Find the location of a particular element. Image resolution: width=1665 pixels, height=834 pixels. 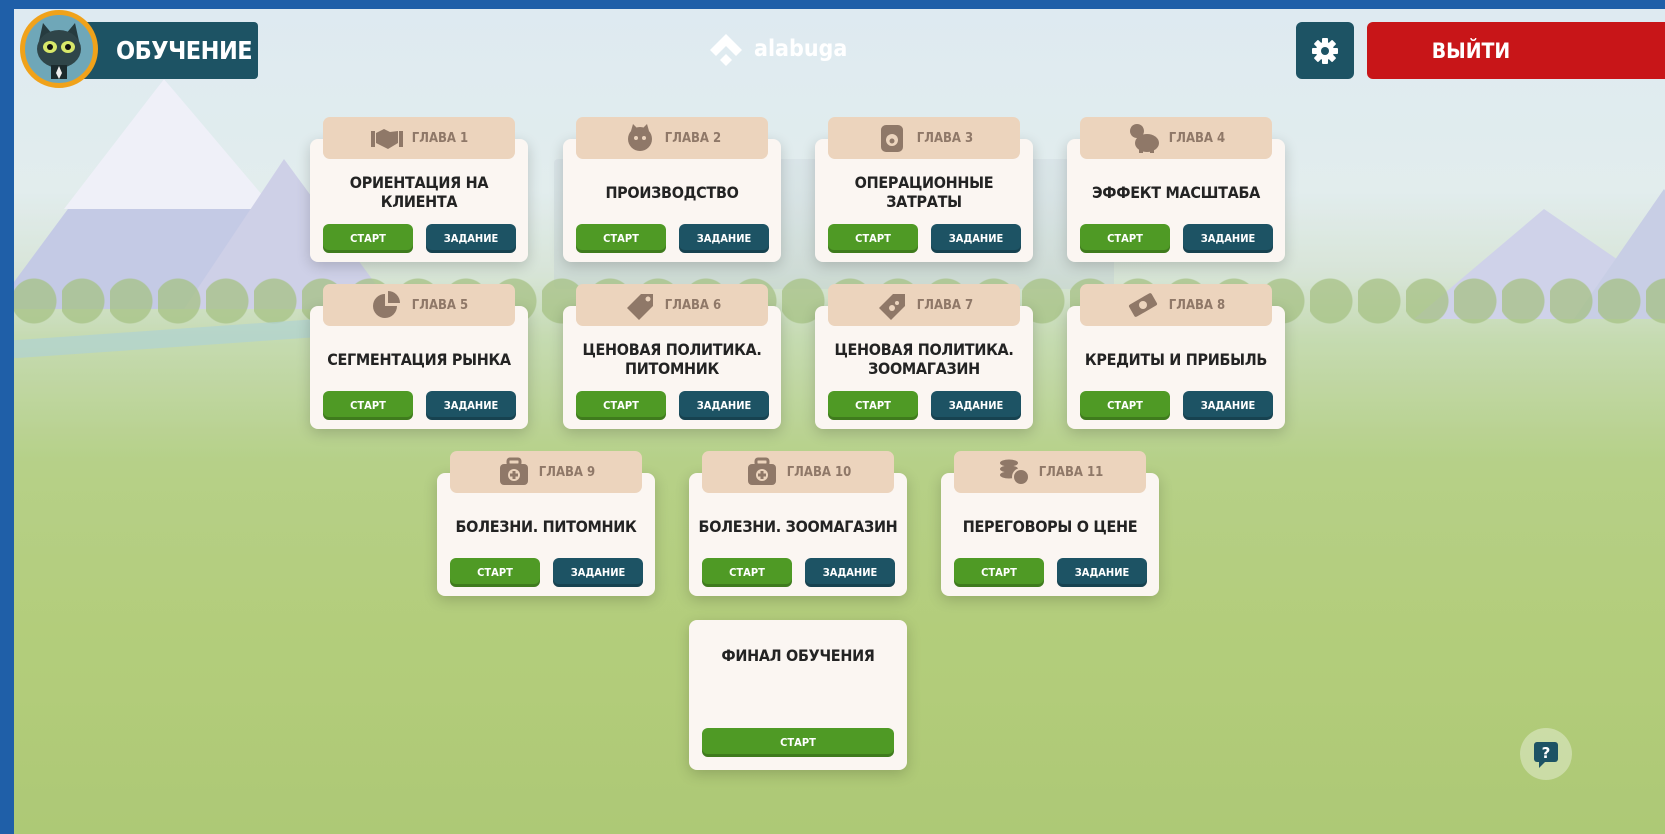

chapter-card-11: ГЛАВА 11 ПЕРЕГОВОРЫ О ЦЕНЕ СТАРТ ЗАДАНИЕ is located at coordinates (1050, 523).